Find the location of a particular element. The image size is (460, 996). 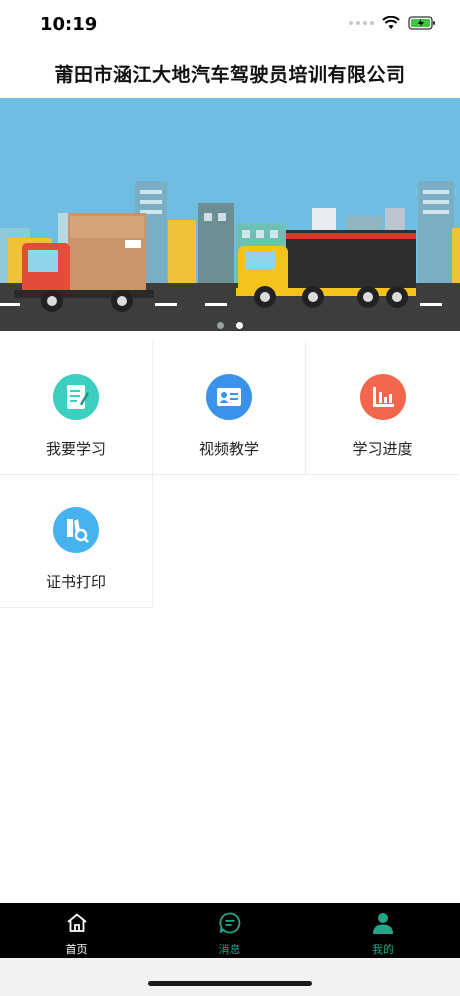

menu-item-label: 我要学习 is located at coordinates (75, 449).